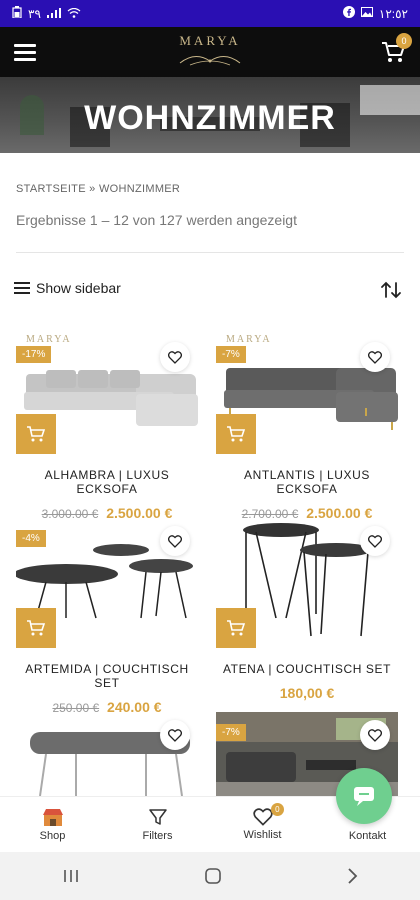 Image resolution: width=420 pixels, height=900 pixels. Describe the element at coordinates (107, 482) in the screenshot. I see `product-name: ALHAMBRA | LUXUS ECKSOFA` at that location.